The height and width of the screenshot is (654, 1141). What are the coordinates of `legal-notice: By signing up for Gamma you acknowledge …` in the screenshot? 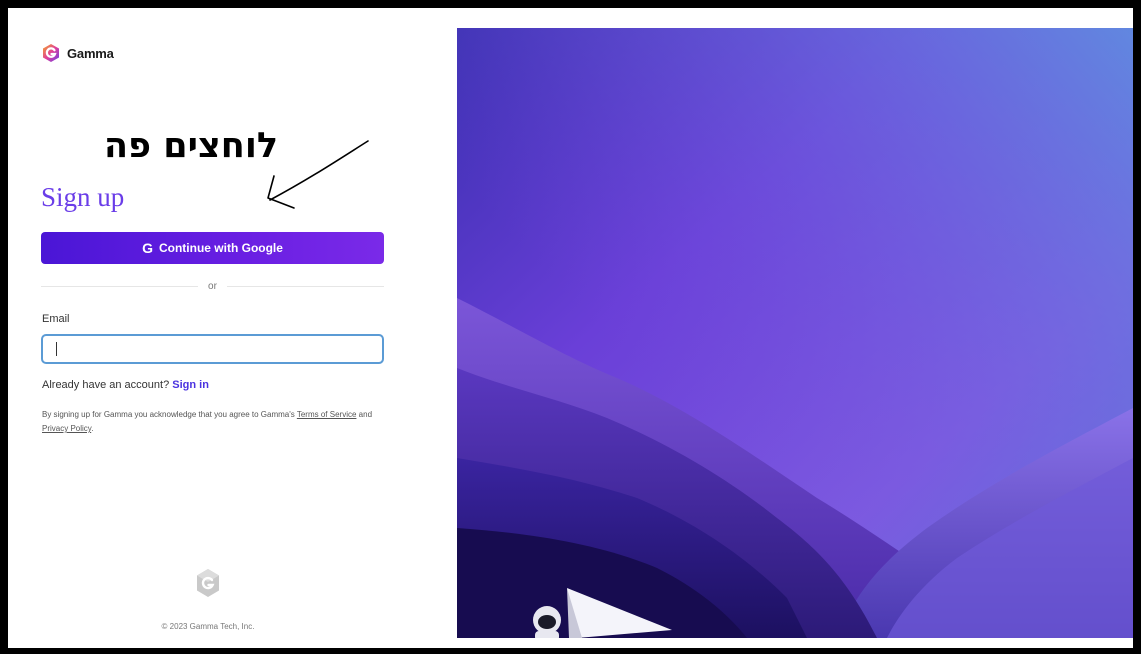 It's located at (214, 422).